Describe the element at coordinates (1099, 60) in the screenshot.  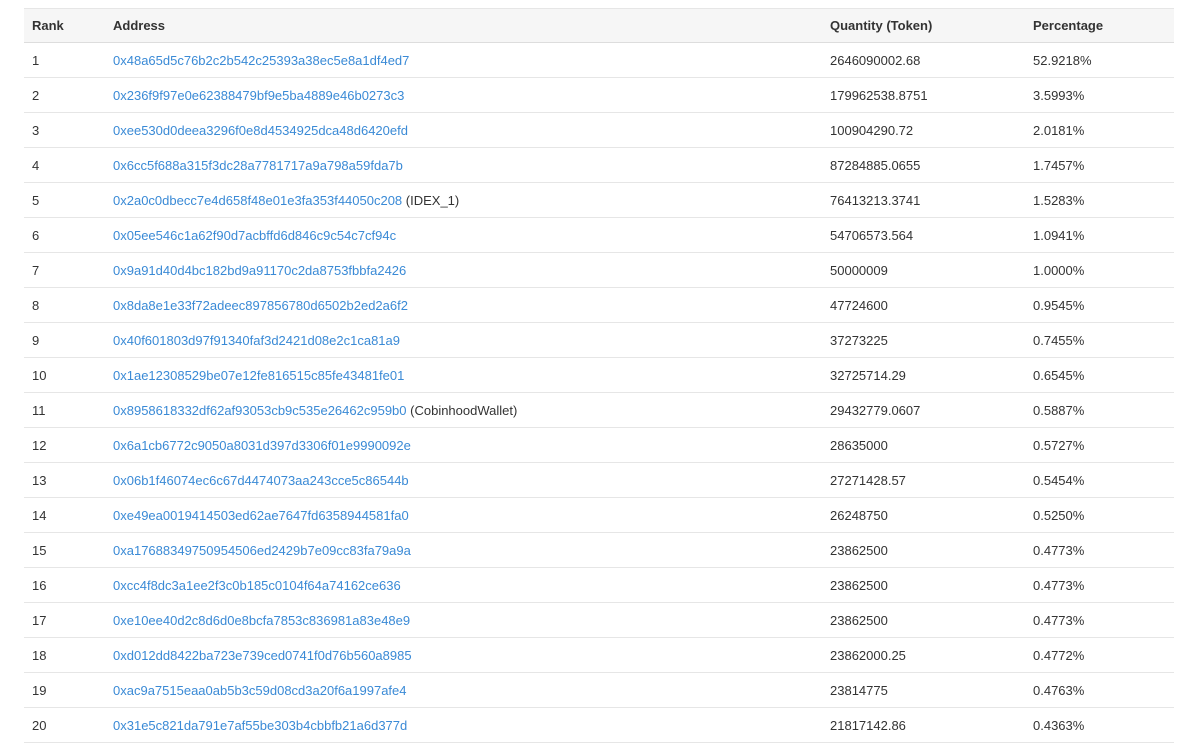
I see `percentage-cell: 52.9218%` at that location.